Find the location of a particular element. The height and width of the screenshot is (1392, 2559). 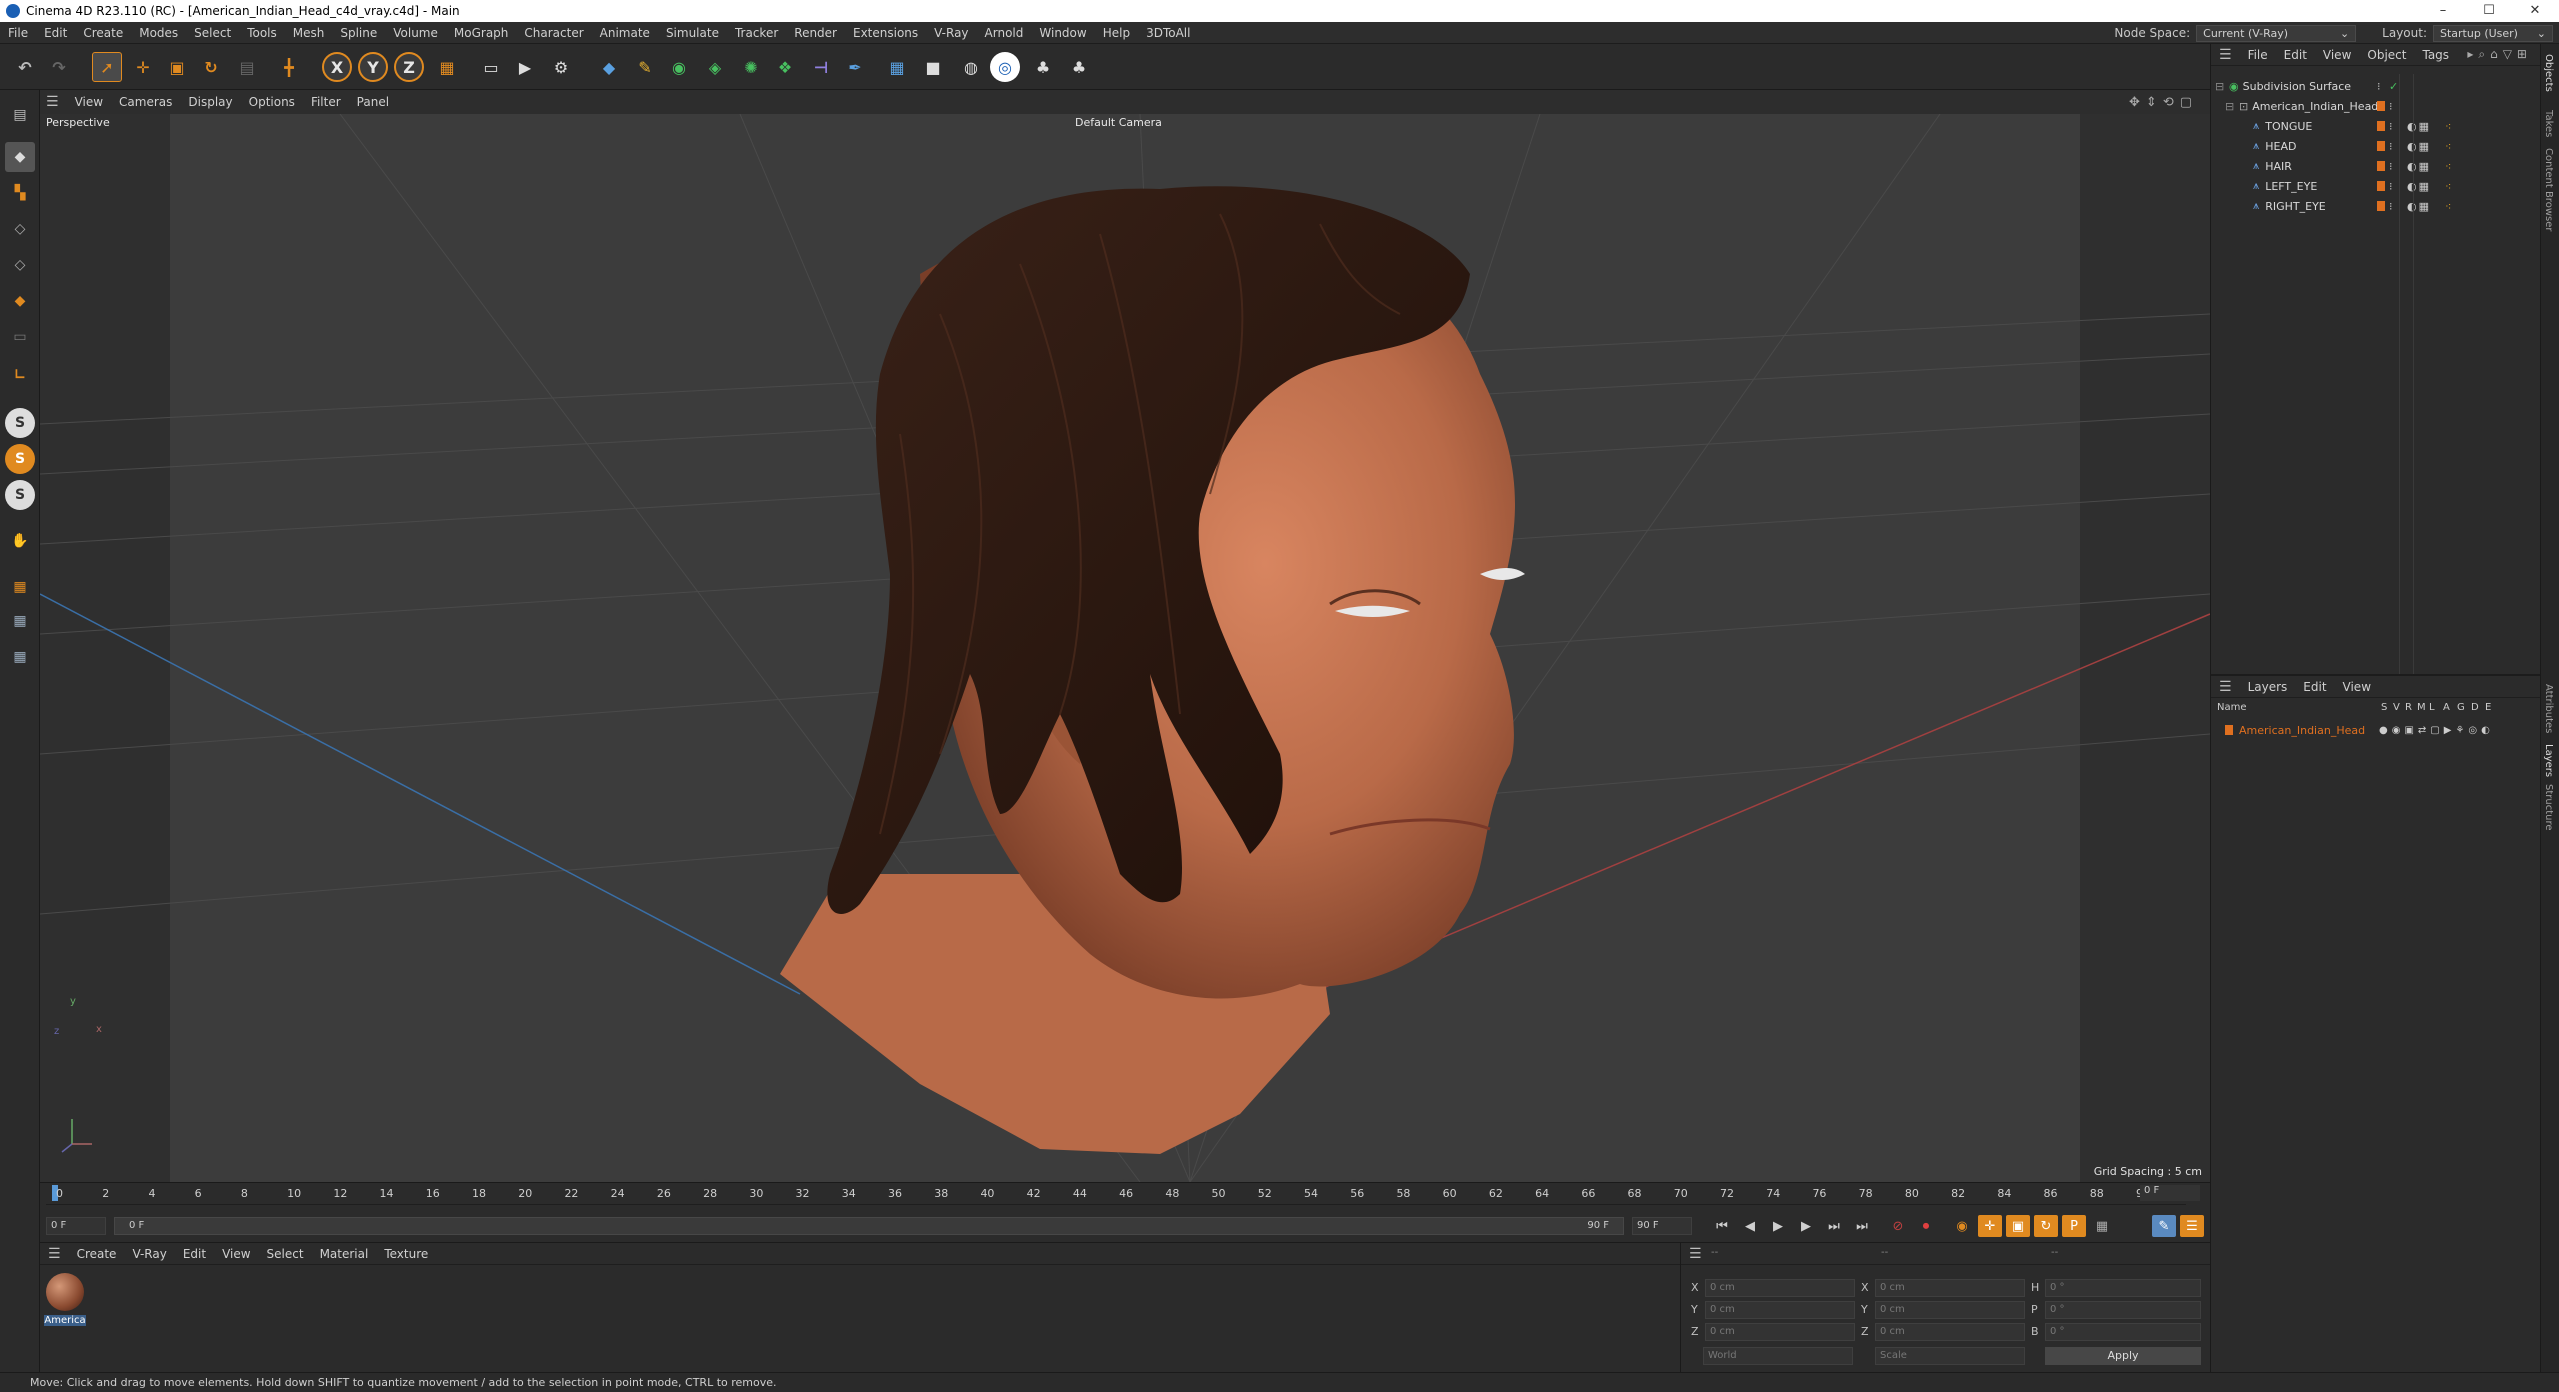

size-y-field: 0 cm is located at coordinates (1950, 1310).